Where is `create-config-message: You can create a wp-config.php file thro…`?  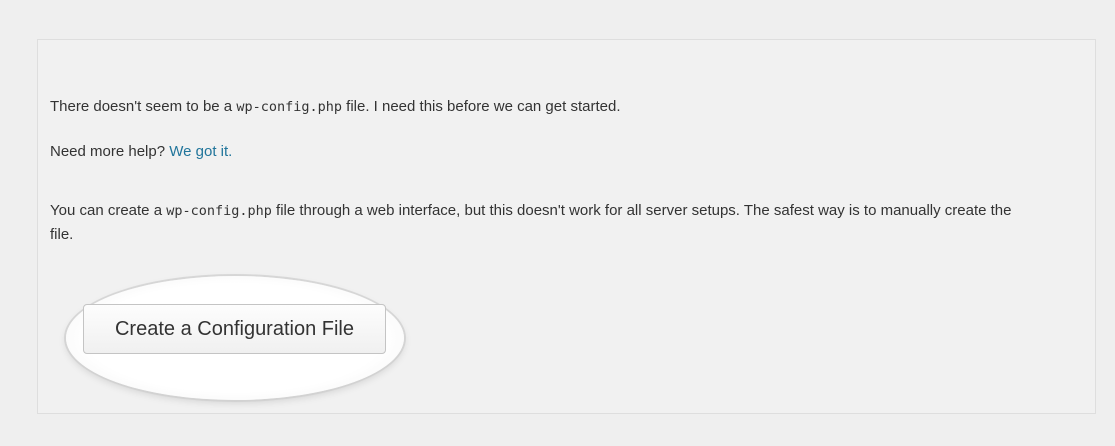
create-config-message: You can create a wp-config.php file thro… is located at coordinates (540, 223).